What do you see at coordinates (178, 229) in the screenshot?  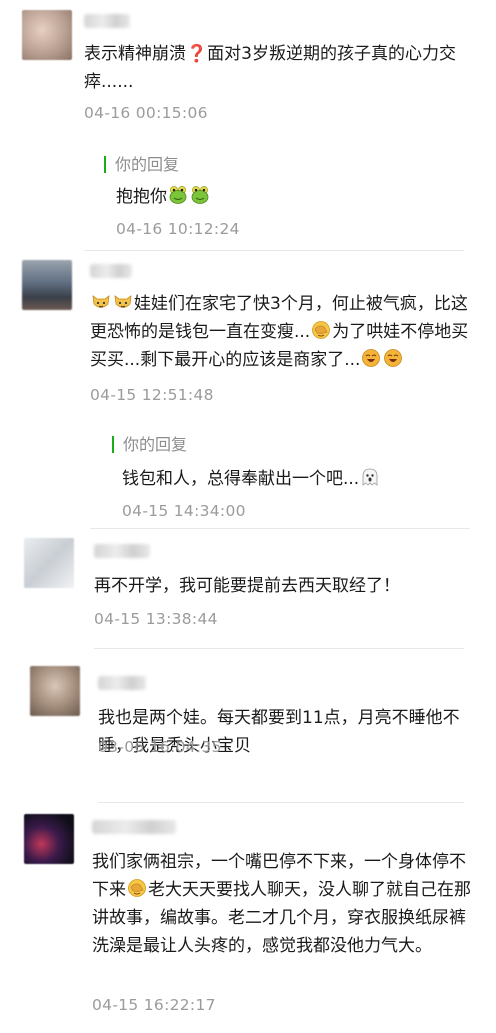 I see `reply-time: 04-16 10:12:24` at bounding box center [178, 229].